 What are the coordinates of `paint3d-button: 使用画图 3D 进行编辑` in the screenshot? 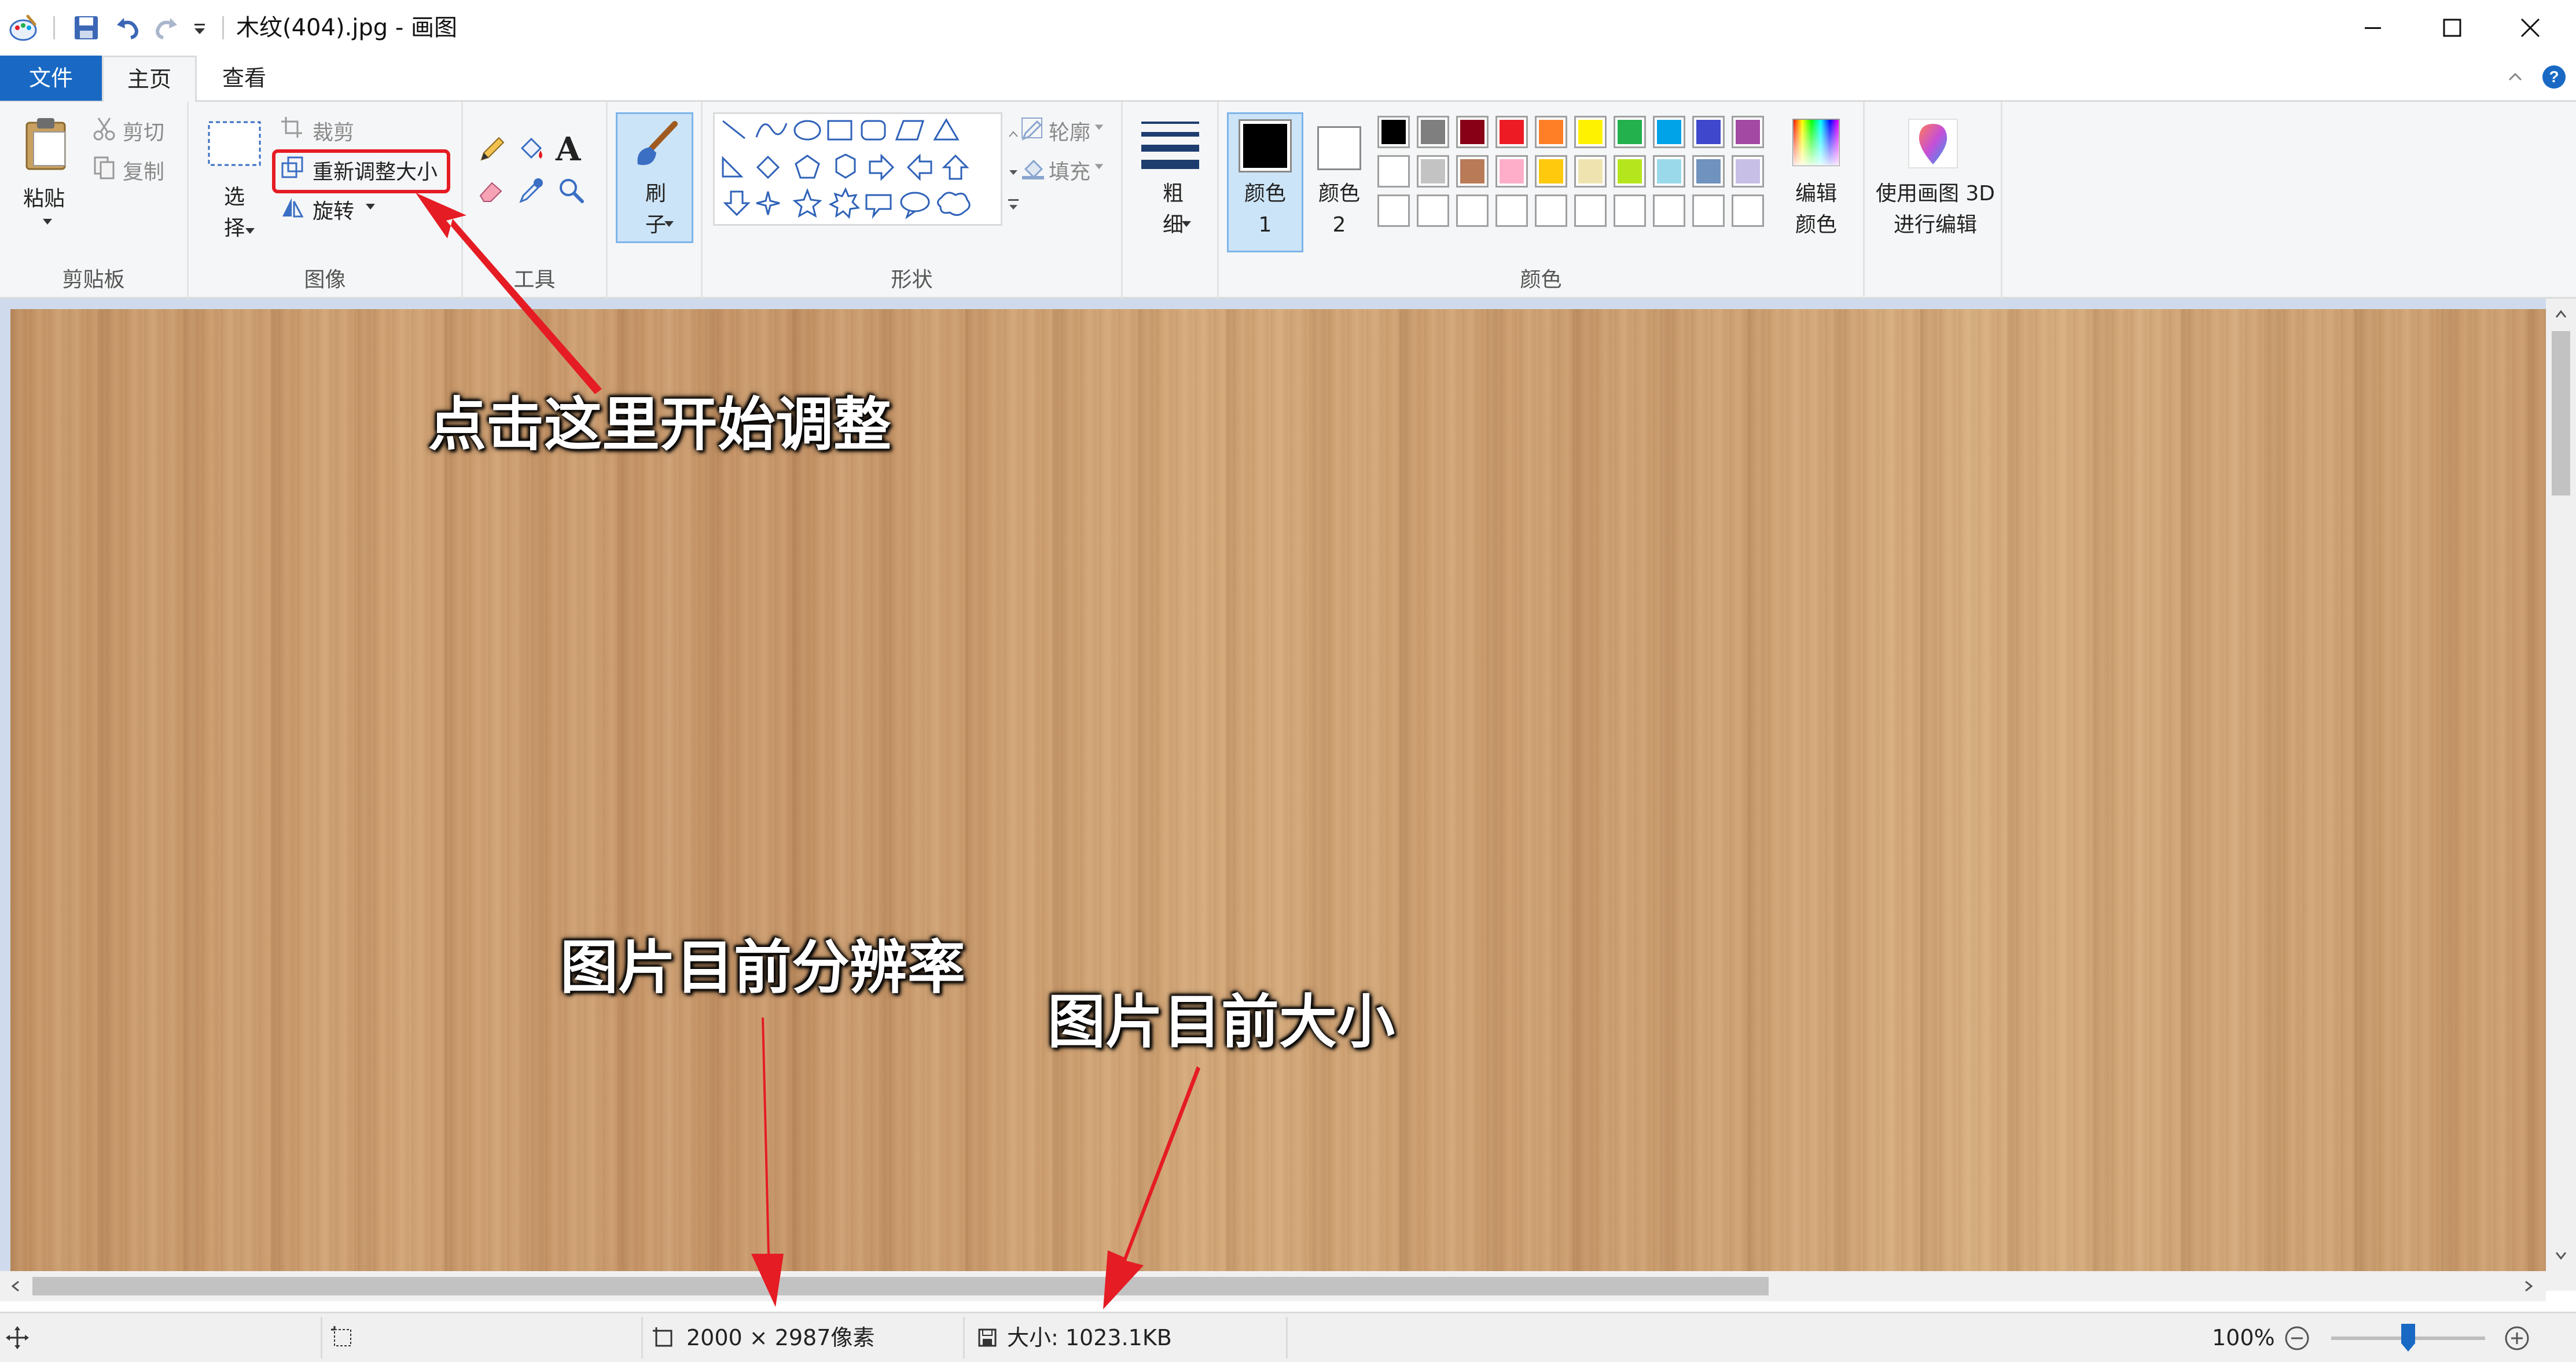 It's located at (1935, 209).